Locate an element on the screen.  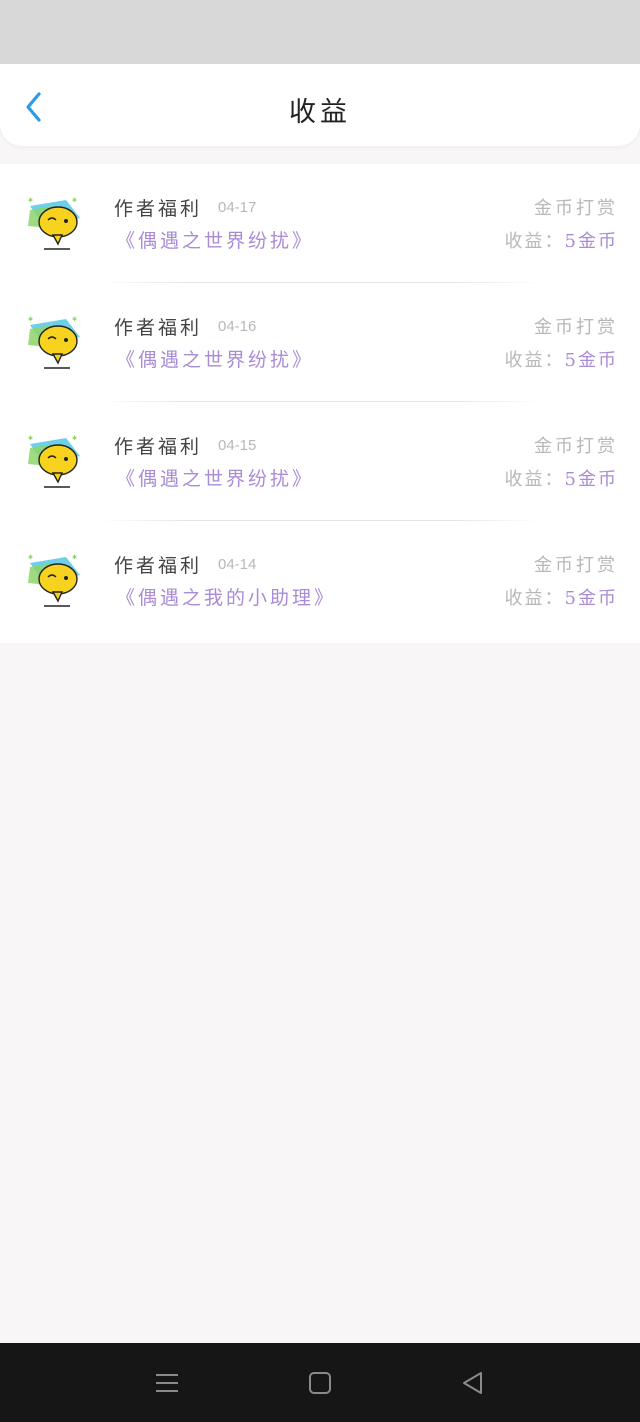
record-date: 04-16 is located at coordinates (237, 326).